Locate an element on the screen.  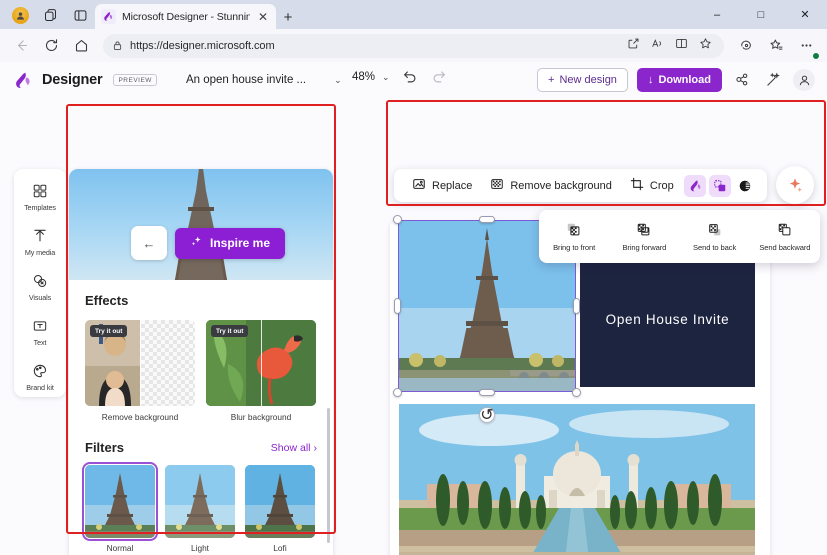
layer-menu-label: Send to back is located at coordinates (715, 247).